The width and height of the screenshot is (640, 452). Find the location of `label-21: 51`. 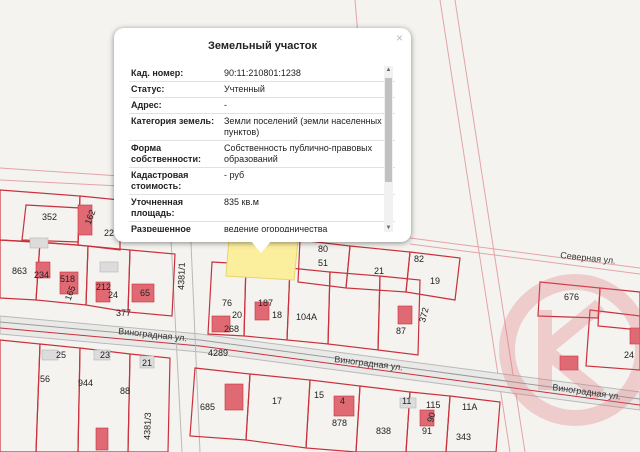

label-21: 51 is located at coordinates (323, 263).